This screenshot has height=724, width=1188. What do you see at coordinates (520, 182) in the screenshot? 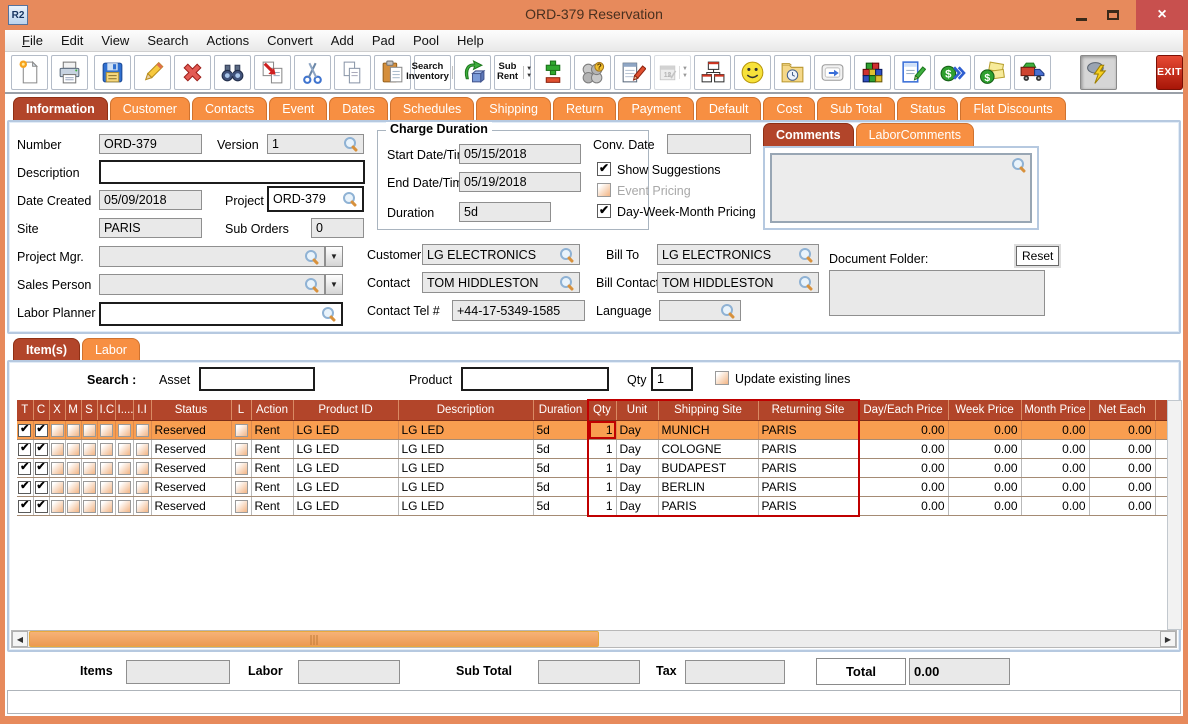
I see `end-date-field: 05/19/2018` at bounding box center [520, 182].